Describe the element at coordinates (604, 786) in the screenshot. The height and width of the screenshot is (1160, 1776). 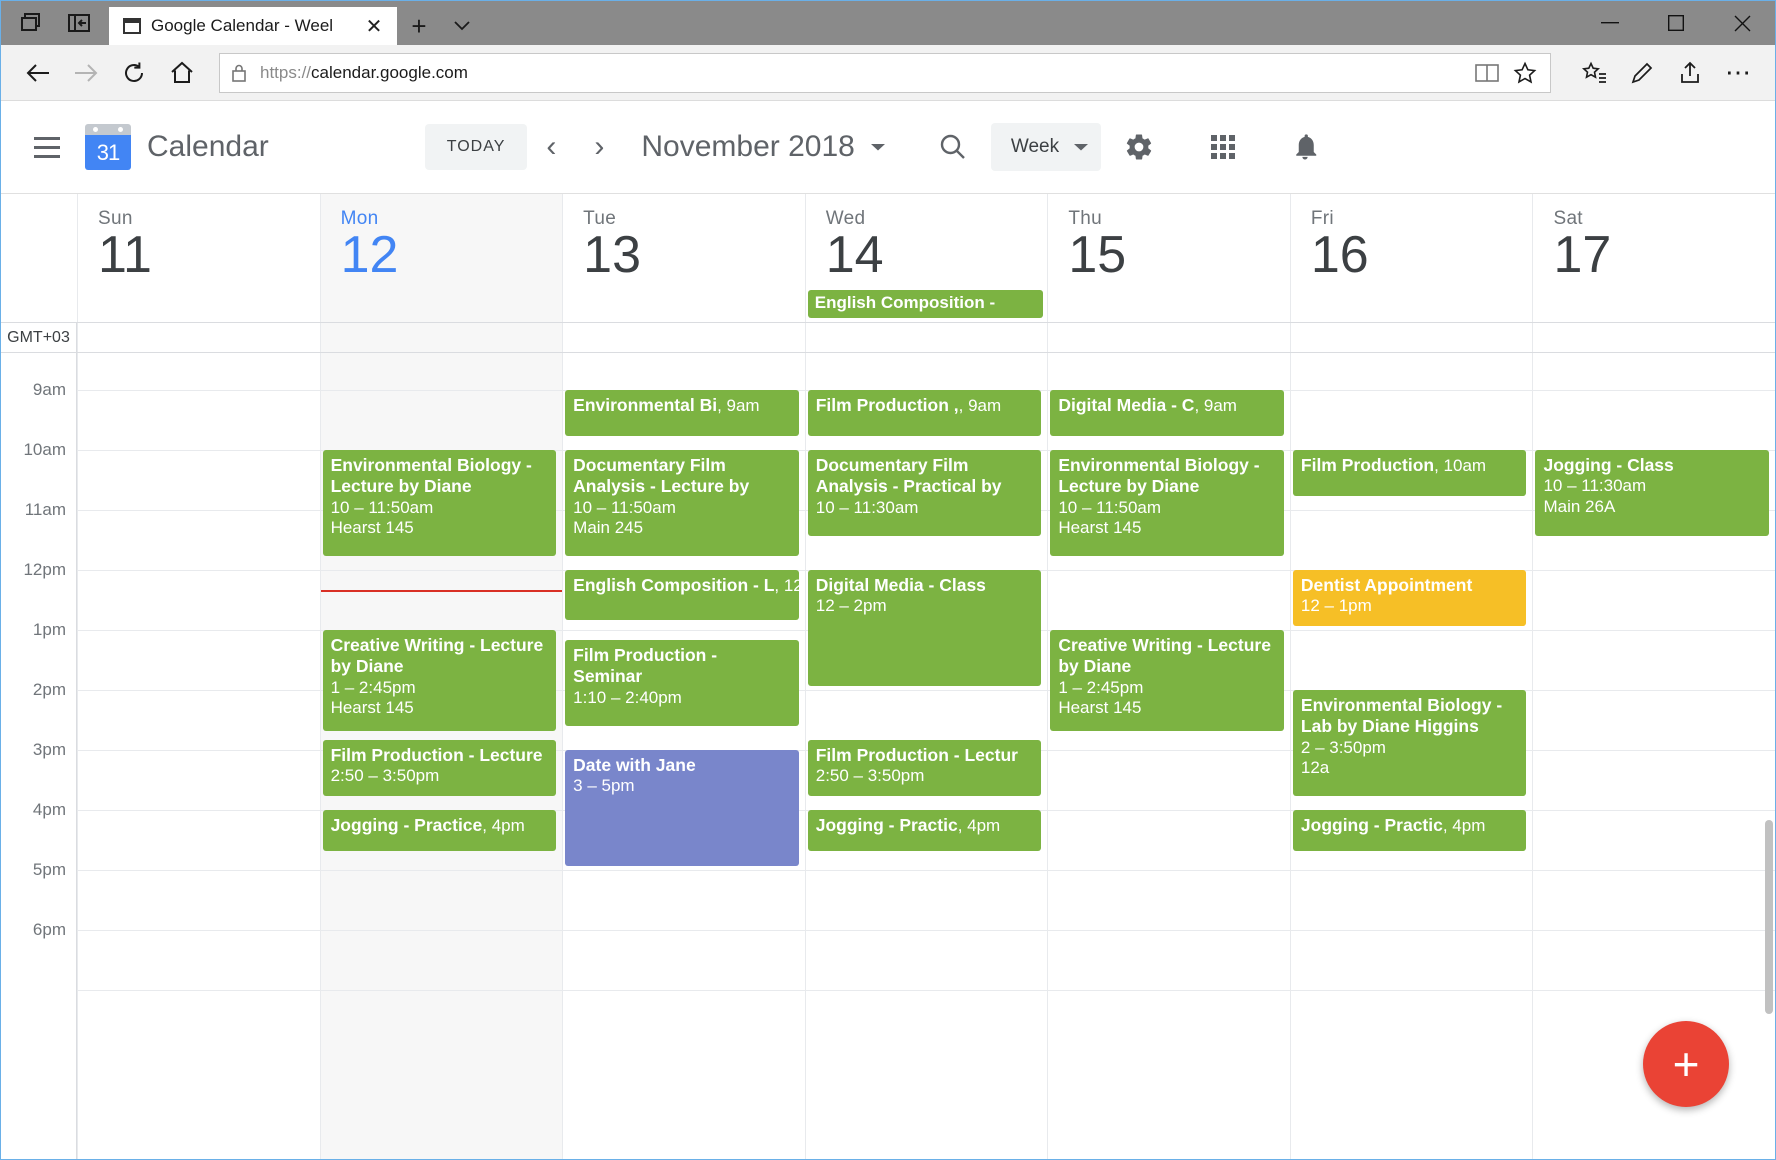
I see `event-time: 3 – 5pm` at that location.